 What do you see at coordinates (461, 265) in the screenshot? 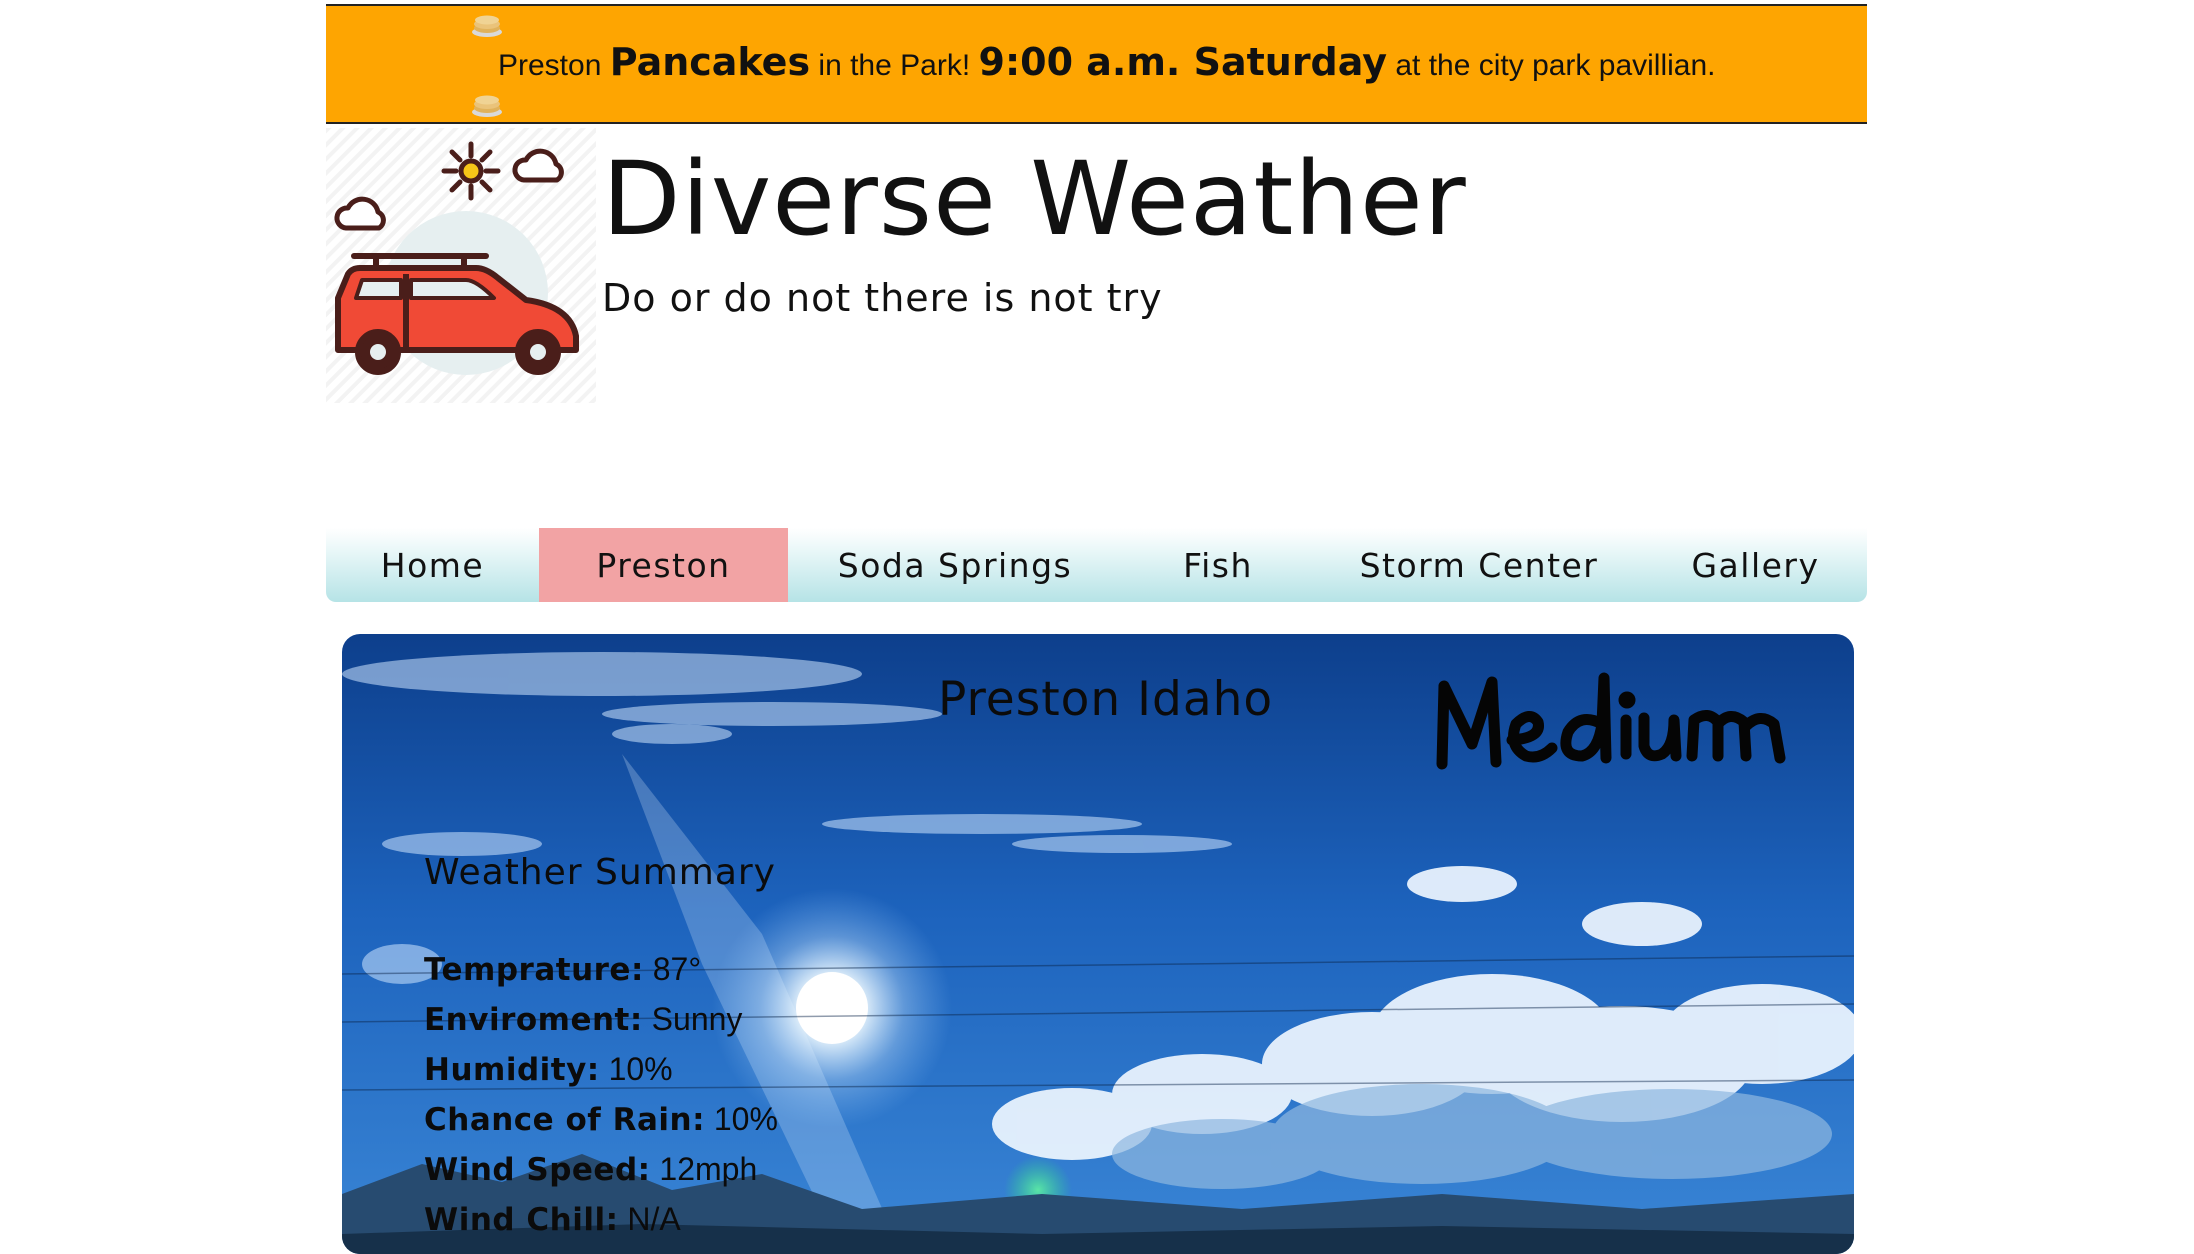
I see `site-logo` at bounding box center [461, 265].